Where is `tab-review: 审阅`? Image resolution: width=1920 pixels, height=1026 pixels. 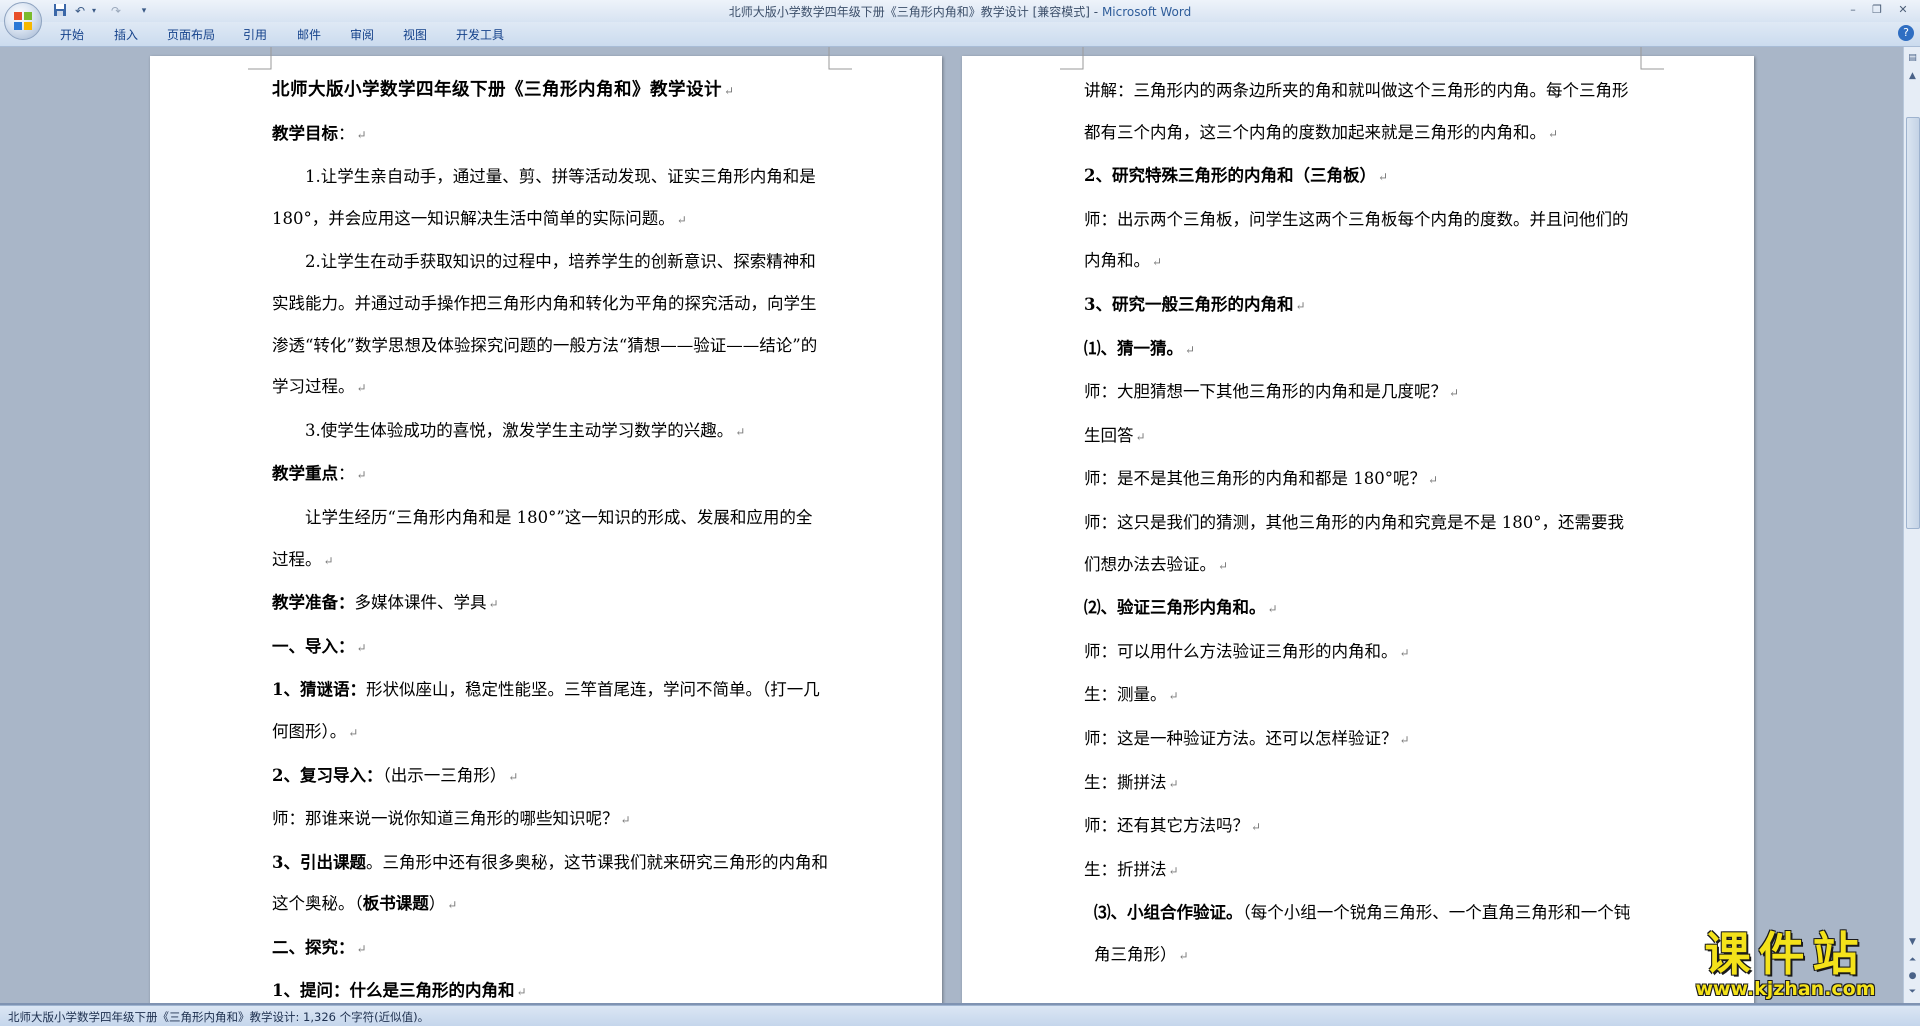 tab-review: 审阅 is located at coordinates (362, 34).